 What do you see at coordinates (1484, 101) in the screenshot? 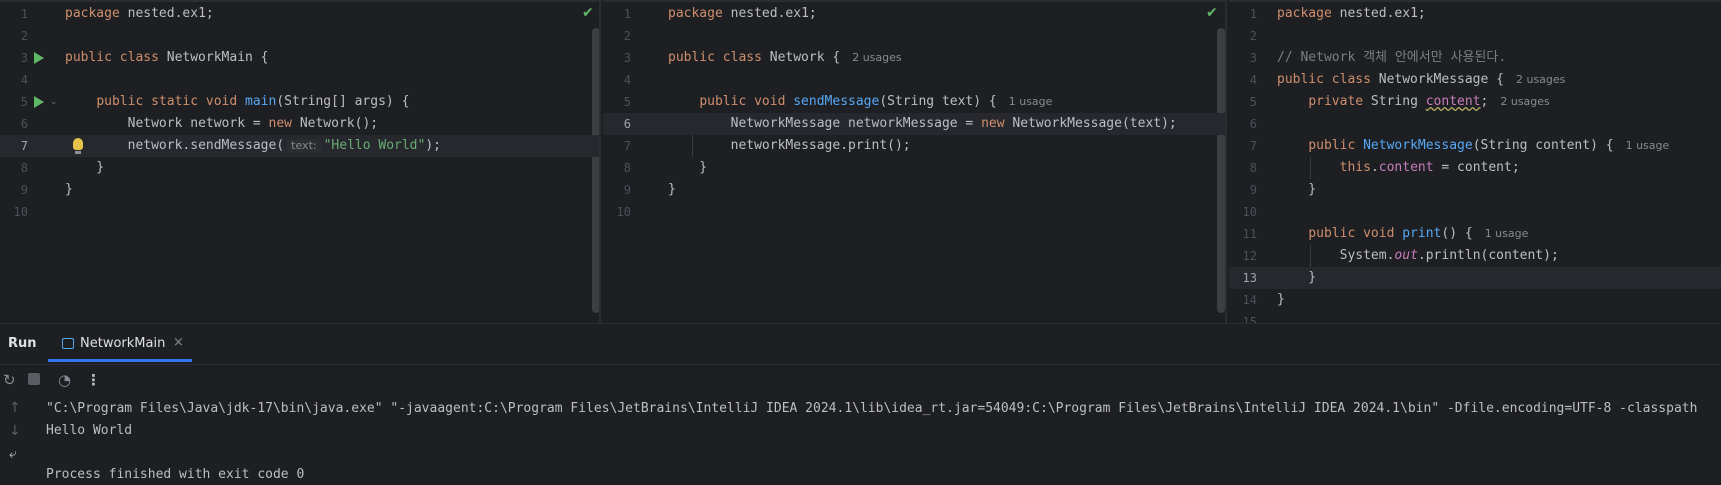
I see `code-token: ;` at bounding box center [1484, 101].